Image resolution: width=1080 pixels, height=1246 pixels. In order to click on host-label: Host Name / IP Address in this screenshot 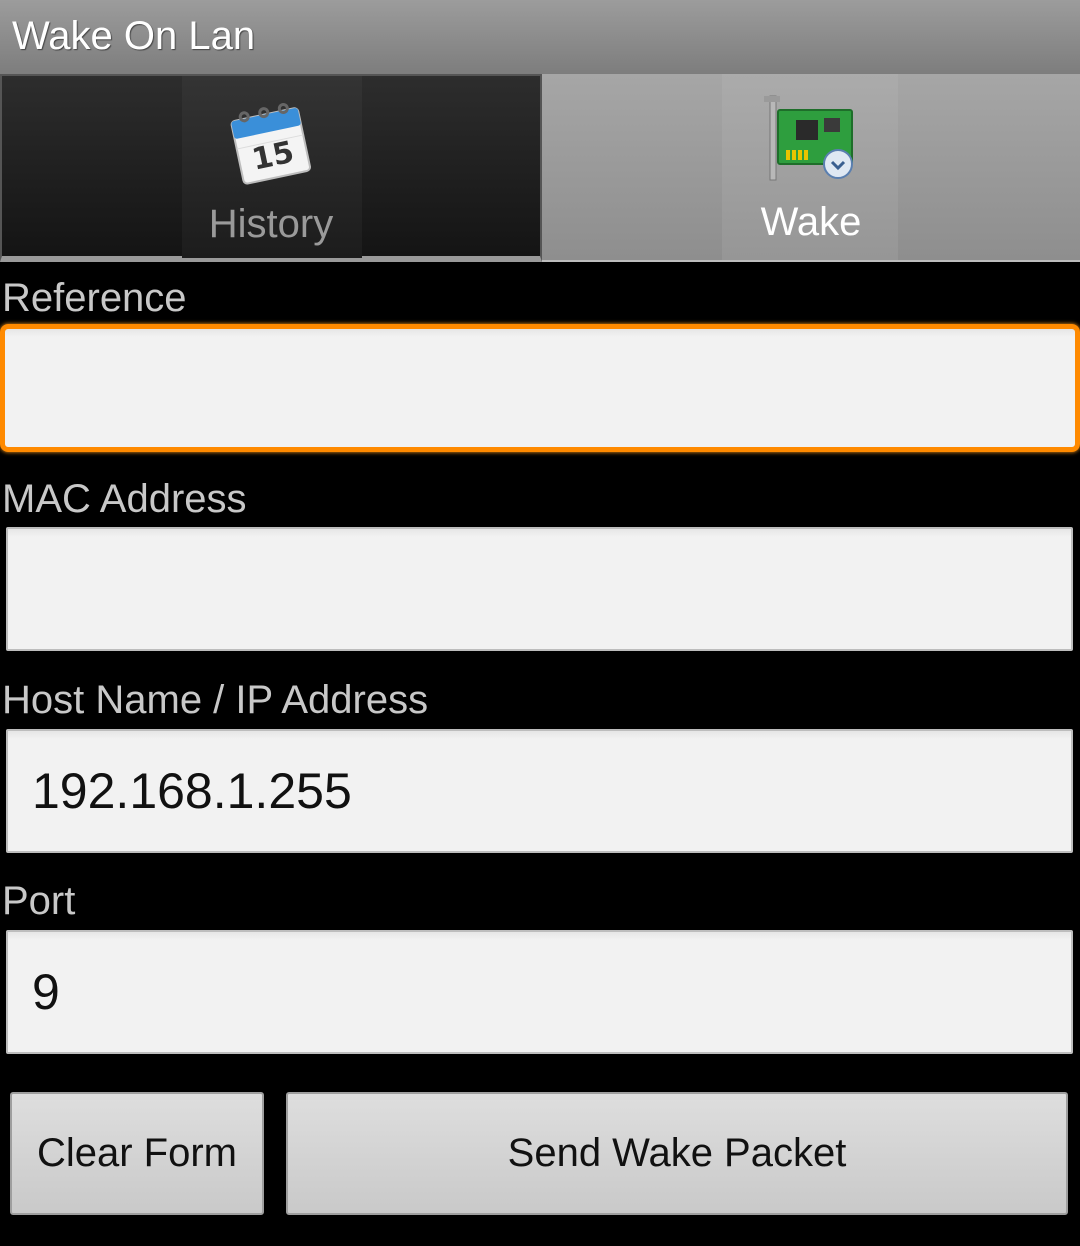, I will do `click(215, 700)`.